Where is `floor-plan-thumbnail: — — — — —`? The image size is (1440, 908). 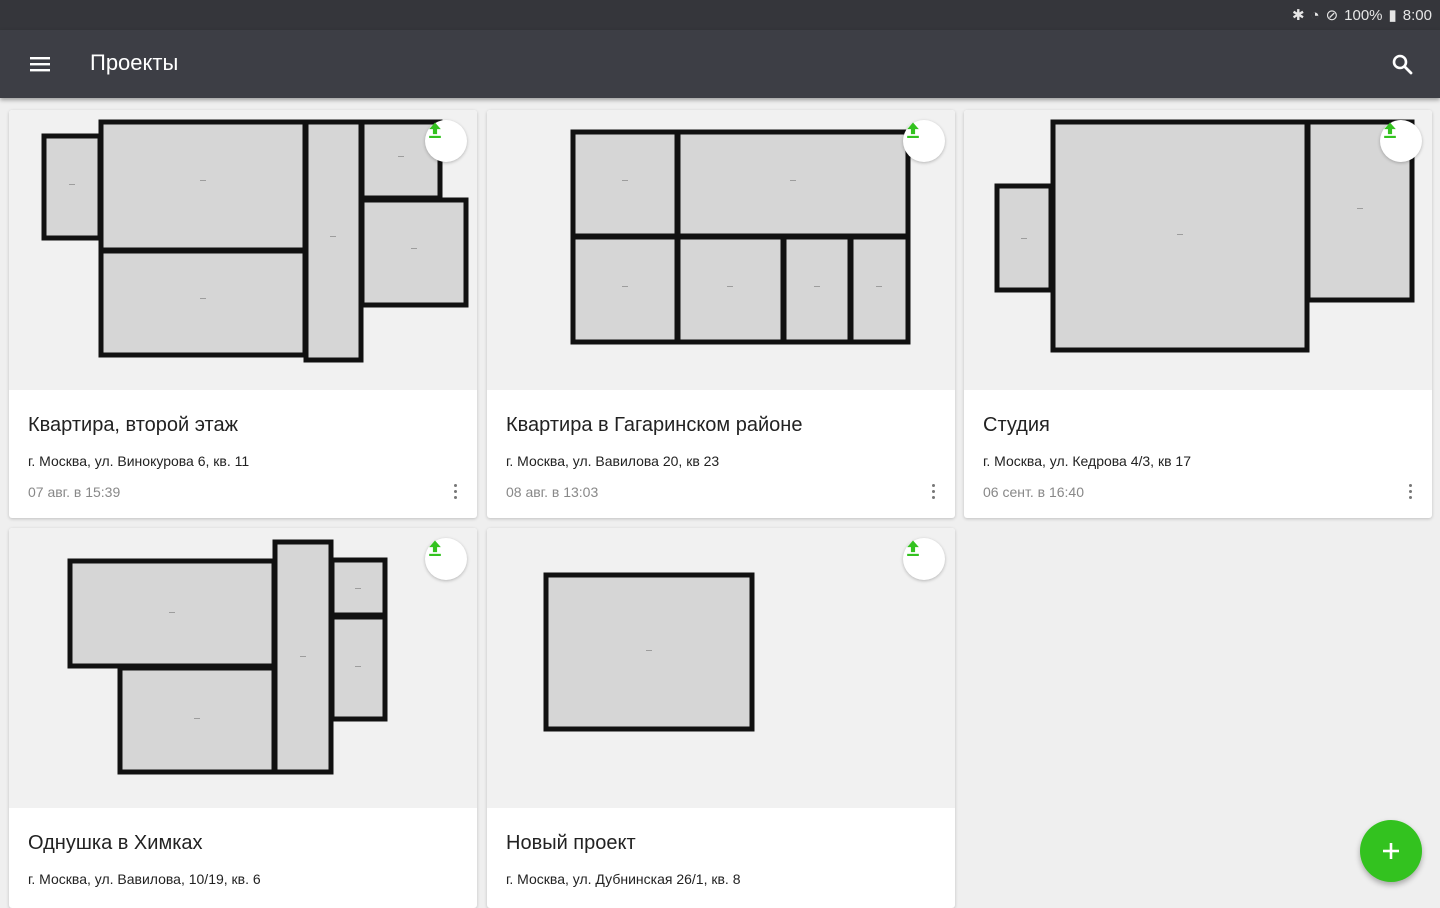 floor-plan-thumbnail: — — — — — is located at coordinates (243, 668).